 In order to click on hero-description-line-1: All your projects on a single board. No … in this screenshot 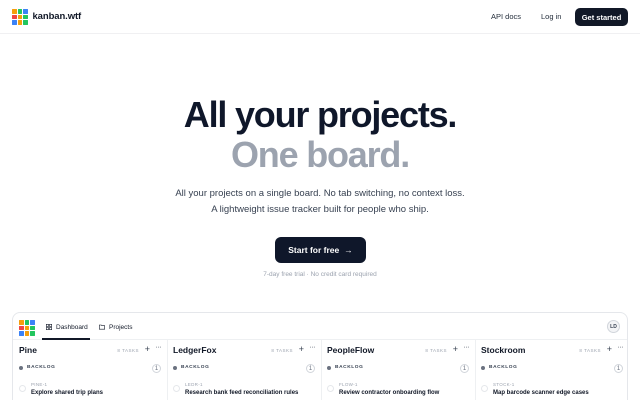, I will do `click(320, 193)`.